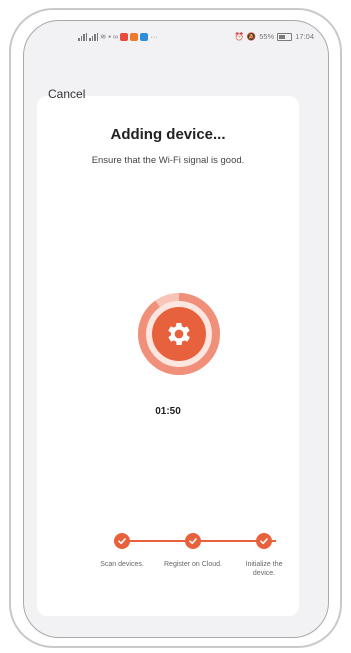  I want to click on more-notifications-icon: ···, so click(154, 36).